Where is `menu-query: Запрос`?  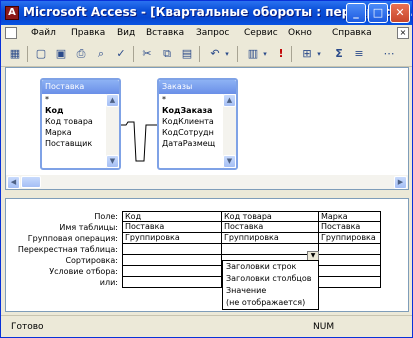
menu-query: Запрос is located at coordinates (212, 33).